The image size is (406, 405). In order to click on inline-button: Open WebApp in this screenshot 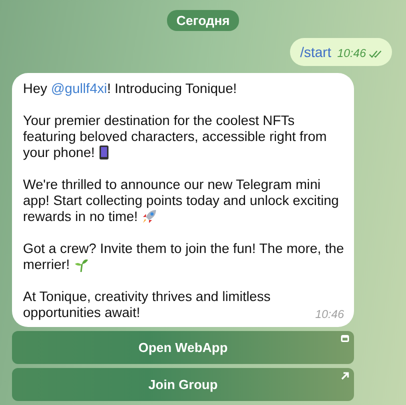, I will do `click(183, 347)`.